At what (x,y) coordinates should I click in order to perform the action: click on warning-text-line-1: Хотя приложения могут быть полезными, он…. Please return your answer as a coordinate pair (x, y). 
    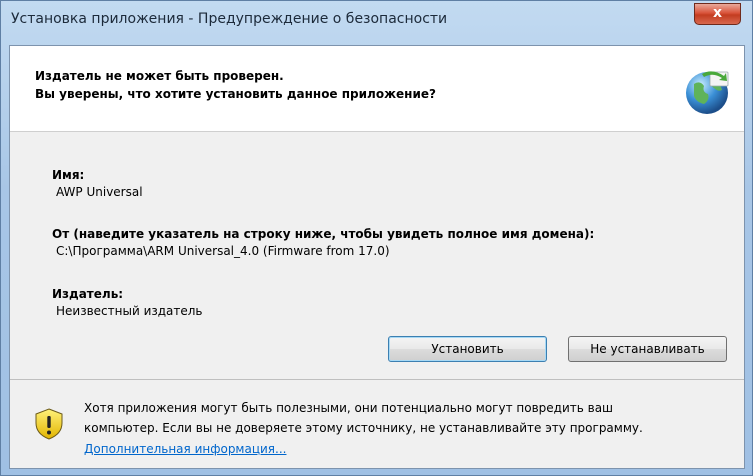
    Looking at the image, I should click on (349, 408).